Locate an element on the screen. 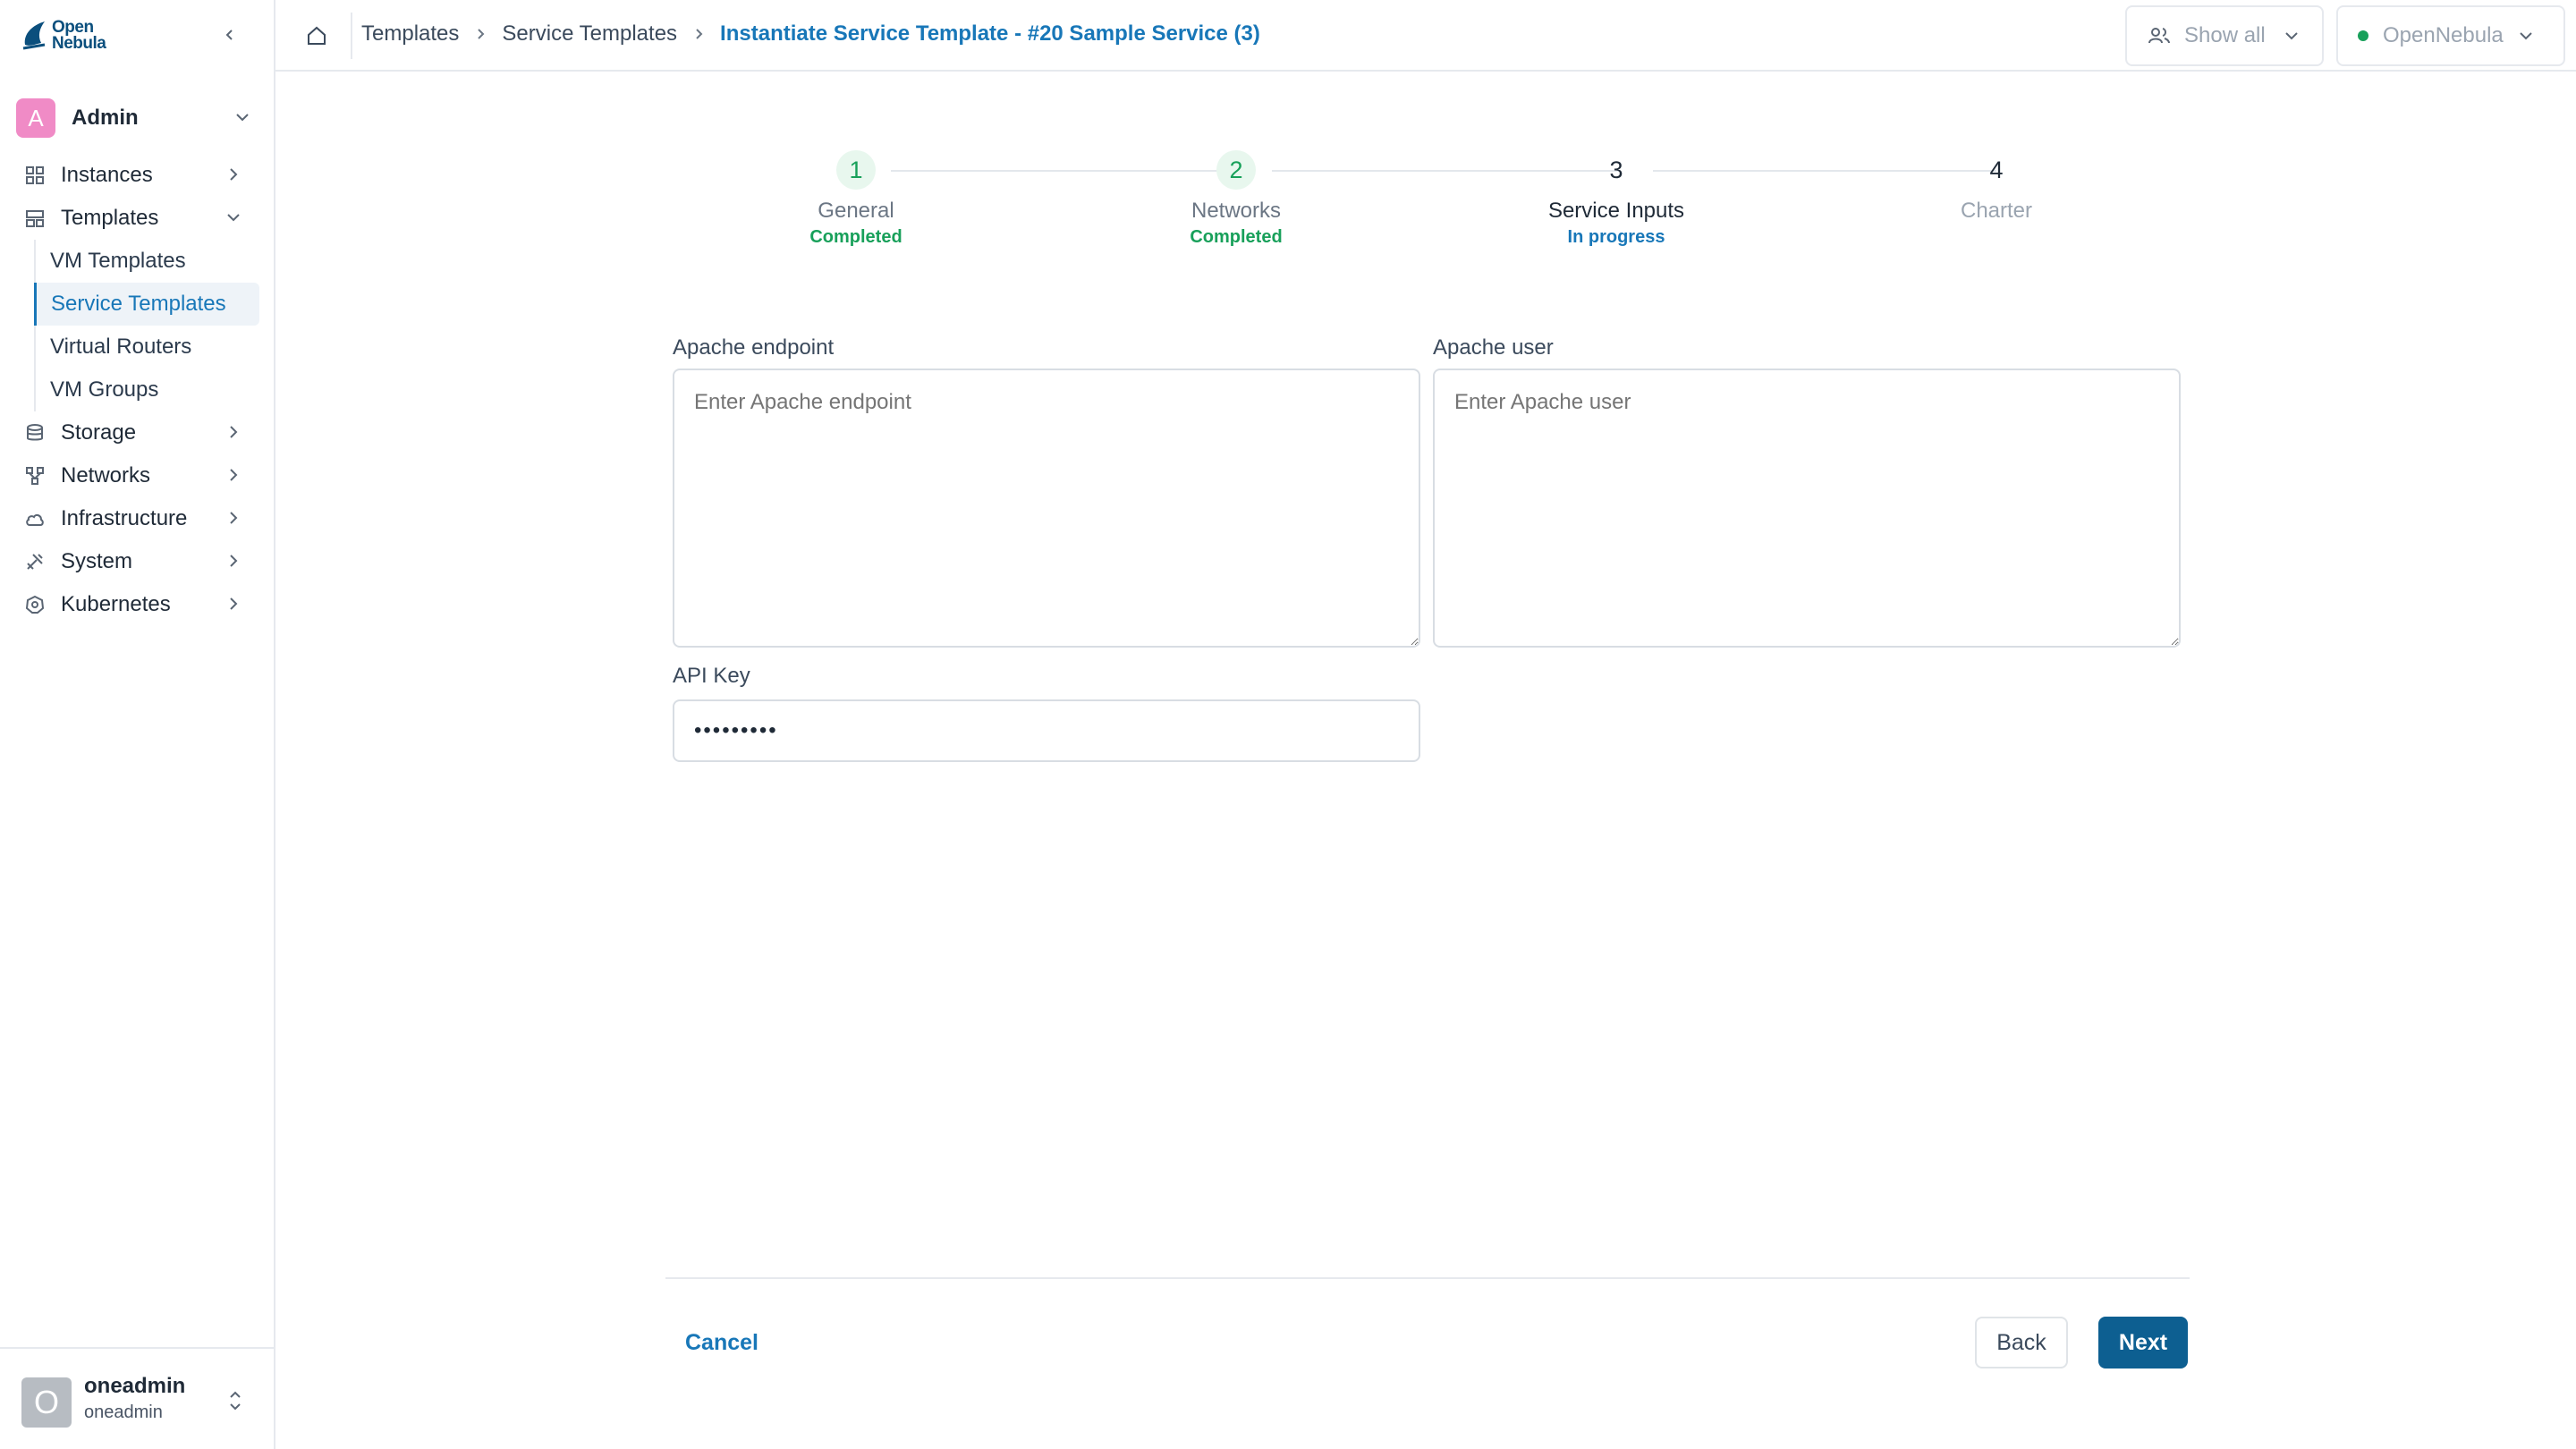 This screenshot has height=1449, width=2576. step-label: Networks is located at coordinates (1236, 211).